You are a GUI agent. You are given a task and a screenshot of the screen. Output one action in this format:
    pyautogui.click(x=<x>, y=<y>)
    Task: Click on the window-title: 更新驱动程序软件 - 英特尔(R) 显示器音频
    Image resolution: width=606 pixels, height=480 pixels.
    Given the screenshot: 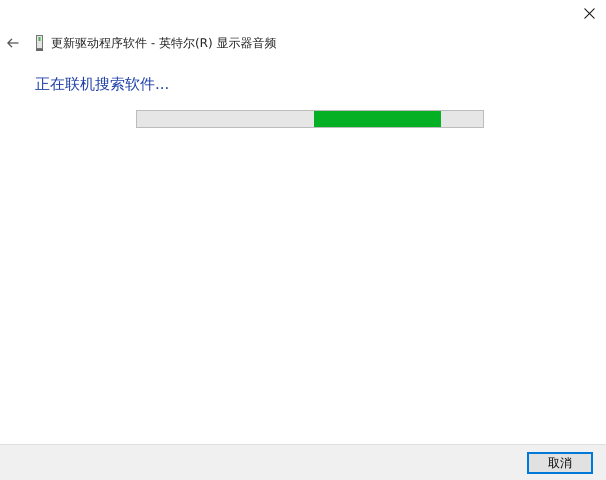 What is the action you would take?
    pyautogui.click(x=163, y=43)
    